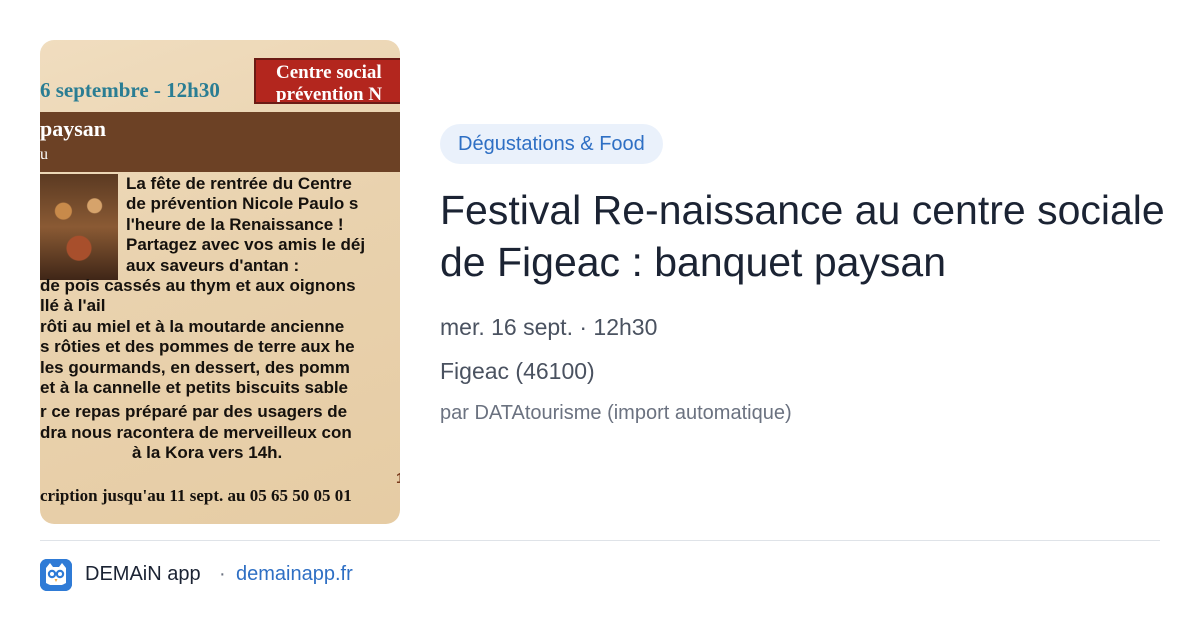  Describe the element at coordinates (551, 144) in the screenshot. I see `category-badge: Dégustations & Food` at that location.